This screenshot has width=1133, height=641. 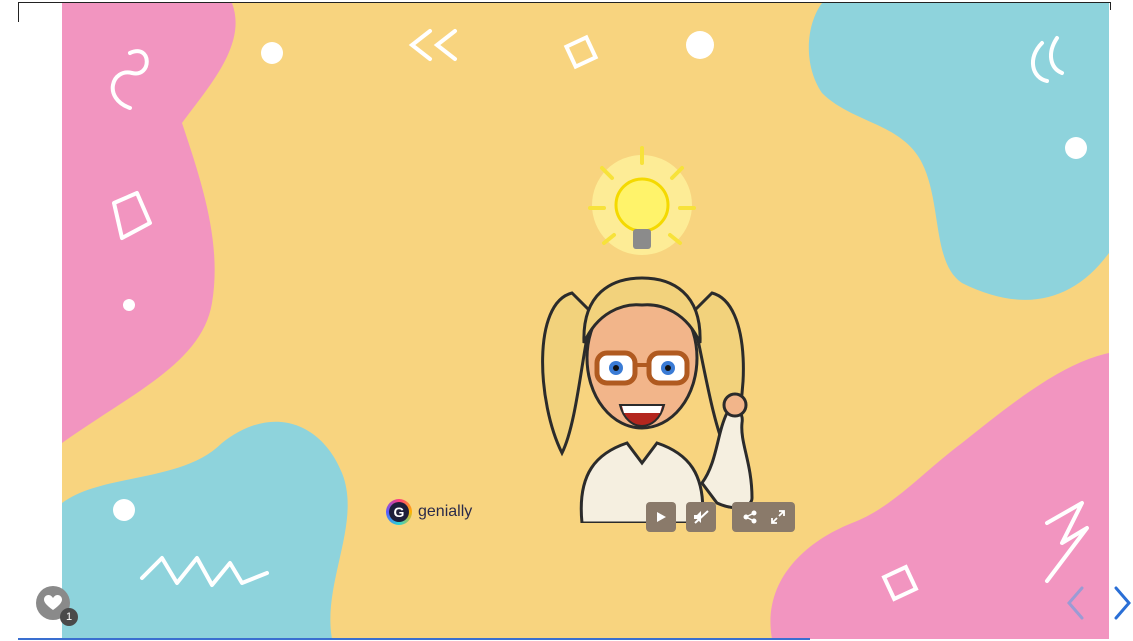 I want to click on raised-arm, so click(x=727, y=458).